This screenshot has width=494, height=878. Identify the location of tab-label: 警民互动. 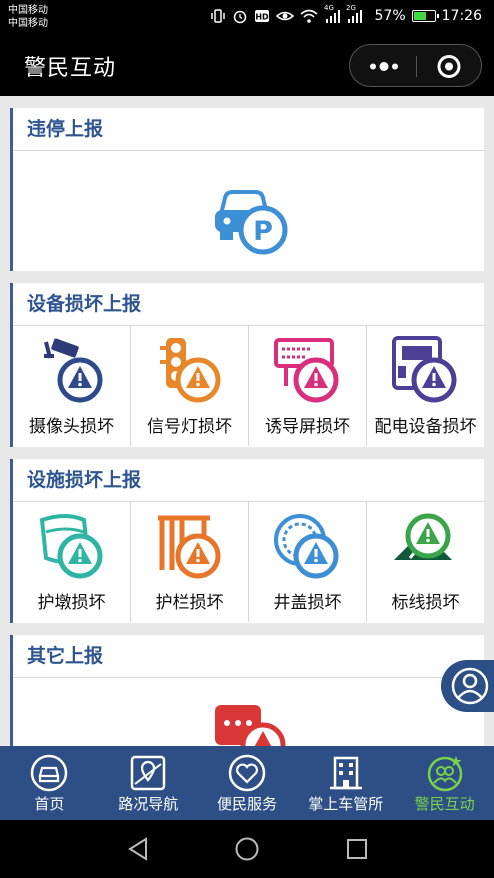
(444, 804).